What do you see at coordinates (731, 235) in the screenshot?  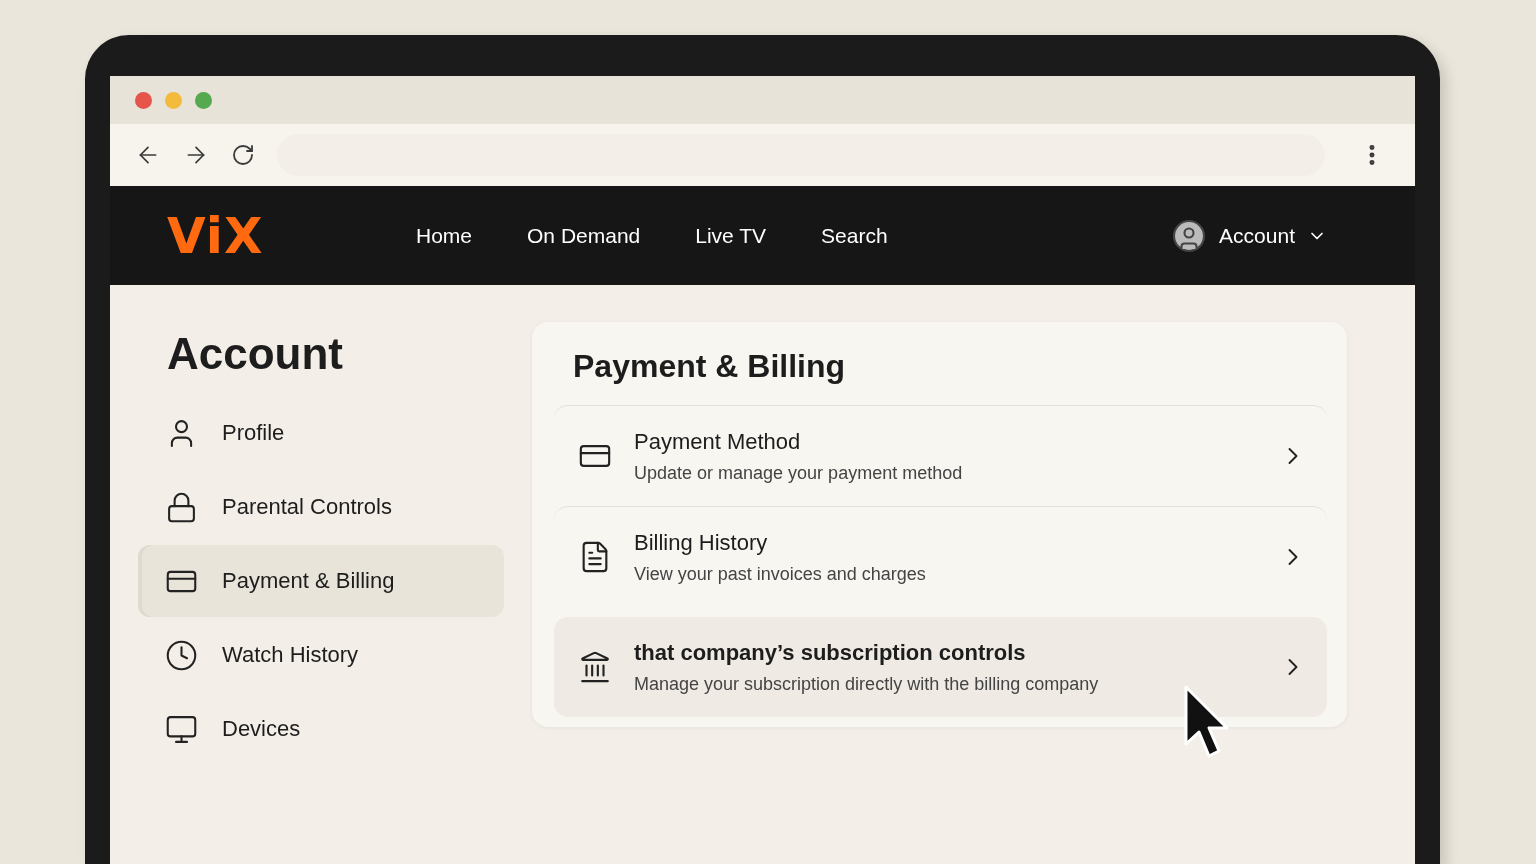 I see `nav-link: Live TV` at bounding box center [731, 235].